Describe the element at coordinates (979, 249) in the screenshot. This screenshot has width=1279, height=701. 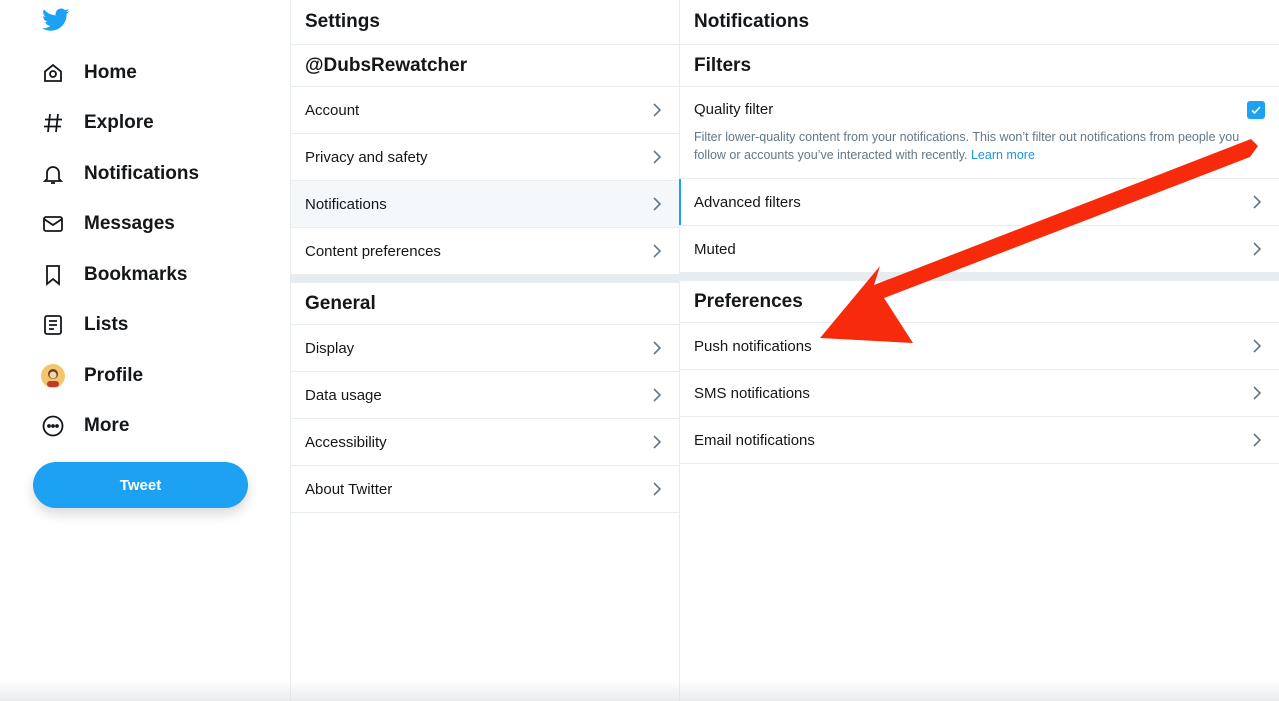
I see `muted-item: Muted` at that location.